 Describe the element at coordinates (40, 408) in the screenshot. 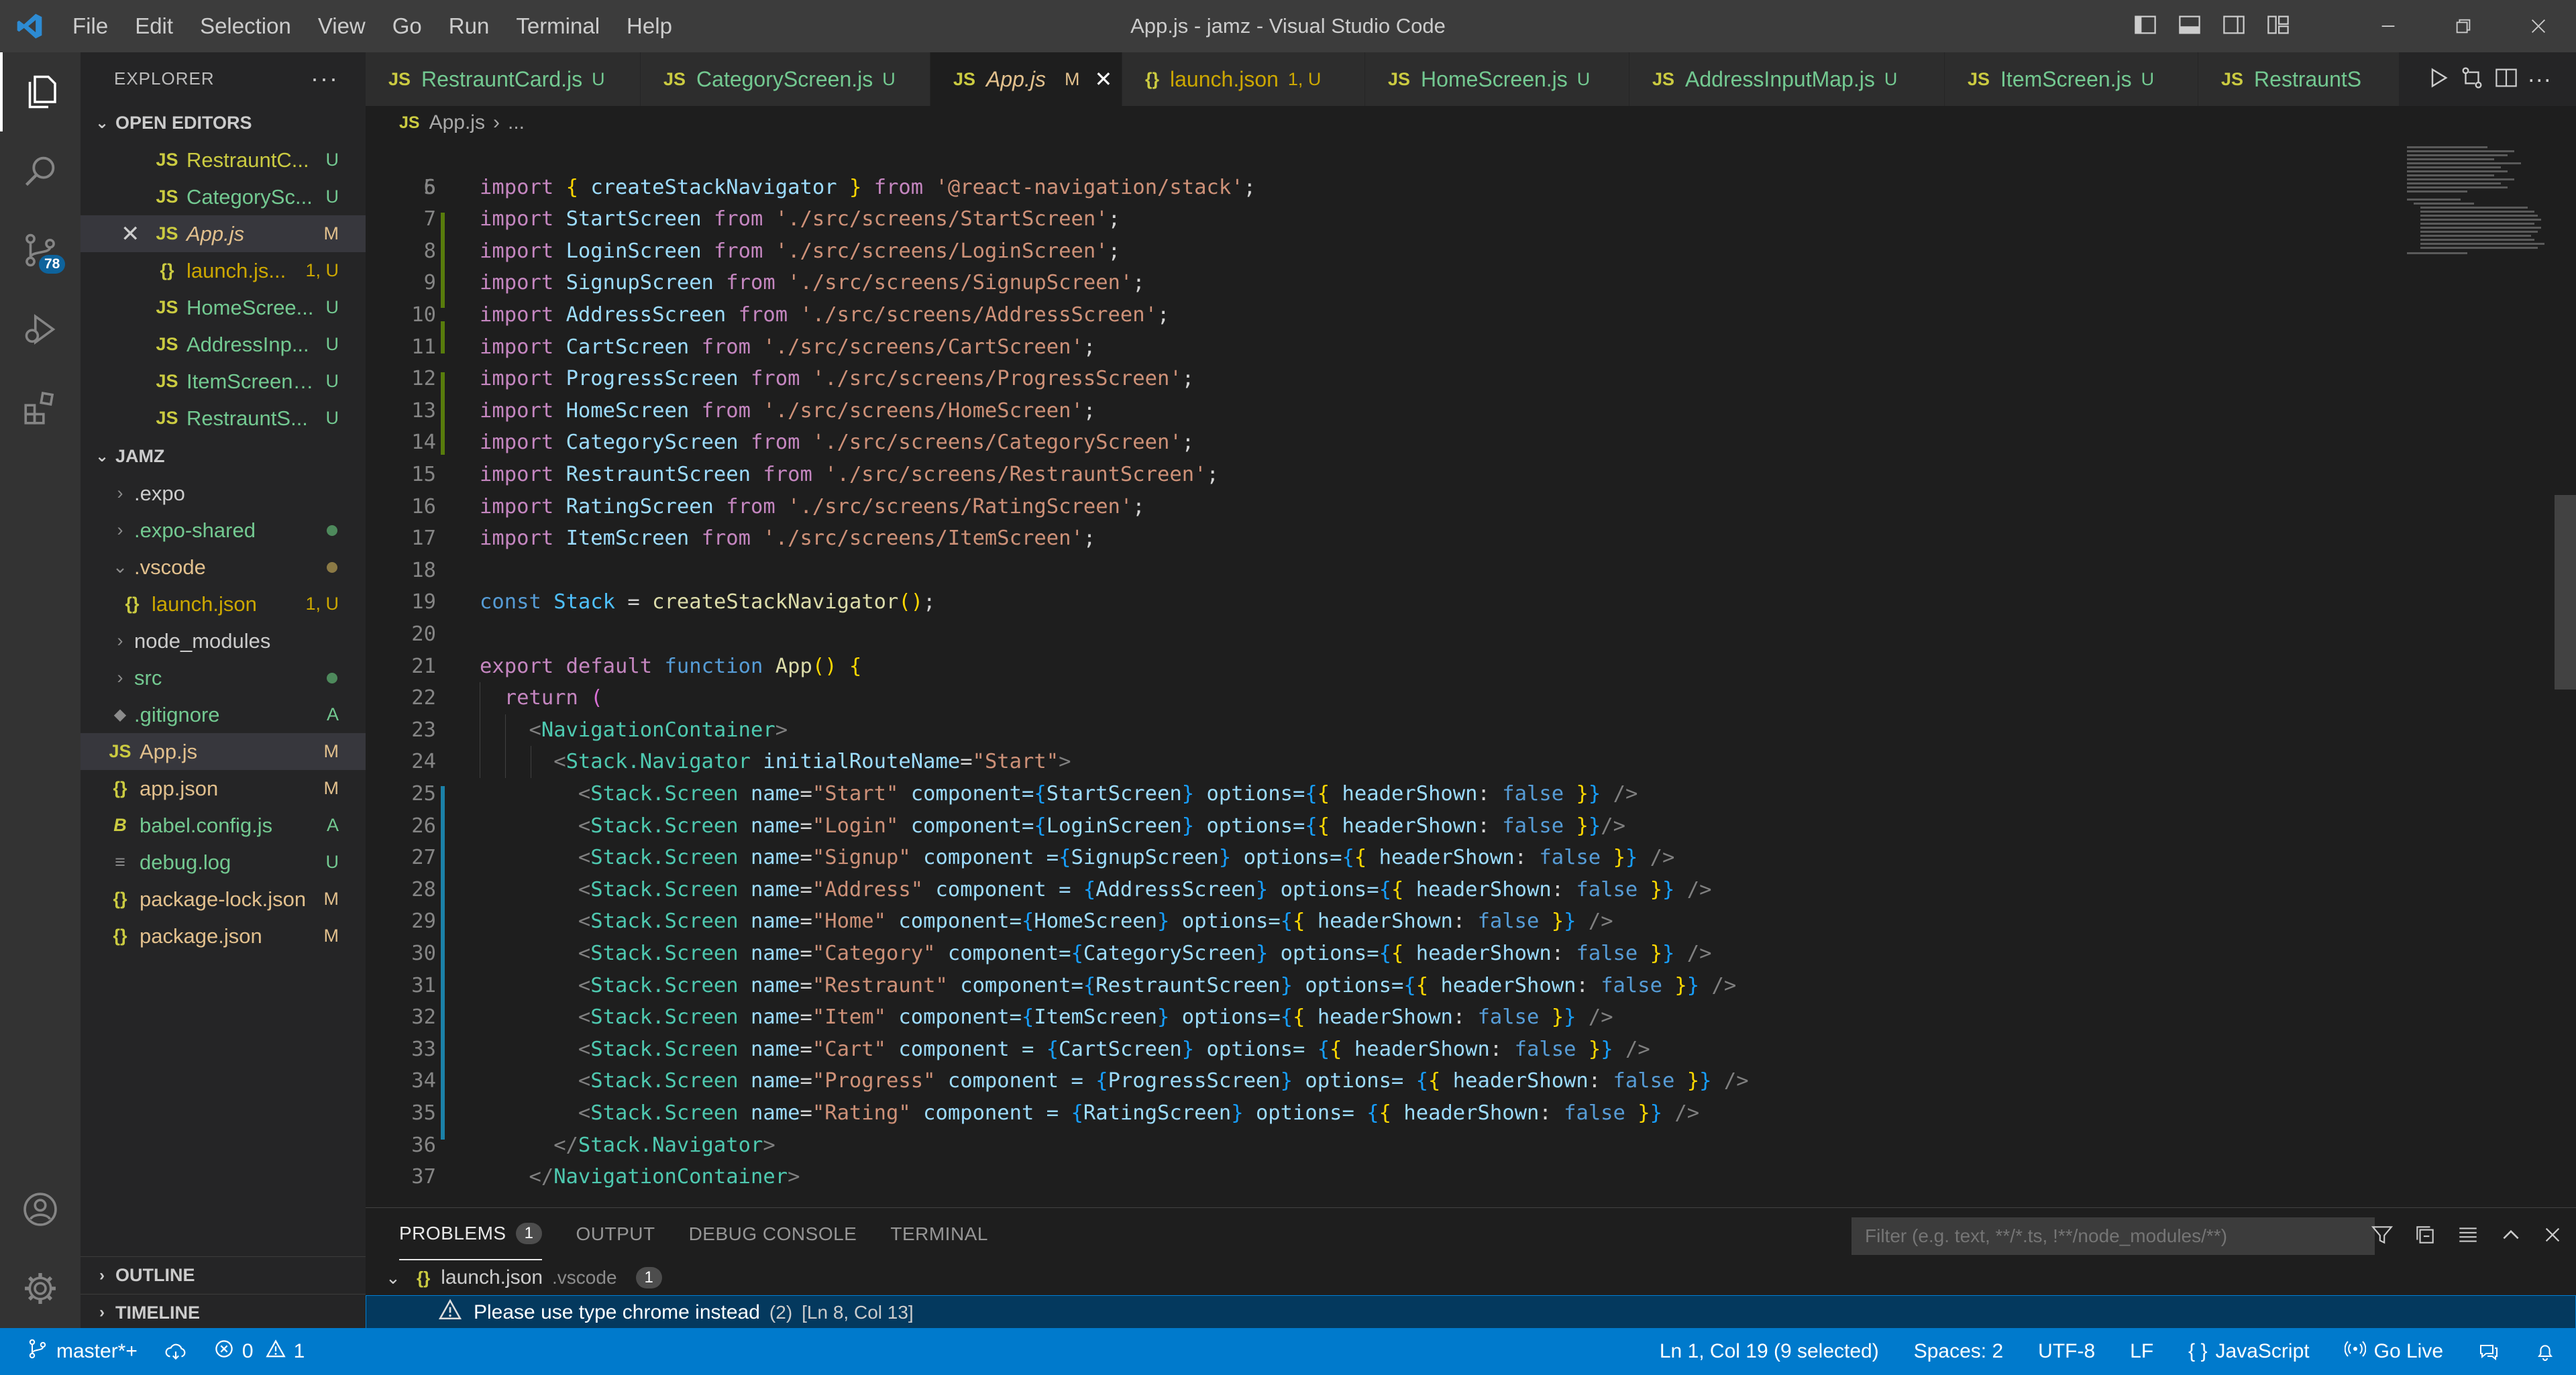

I see `extensions-icon` at that location.